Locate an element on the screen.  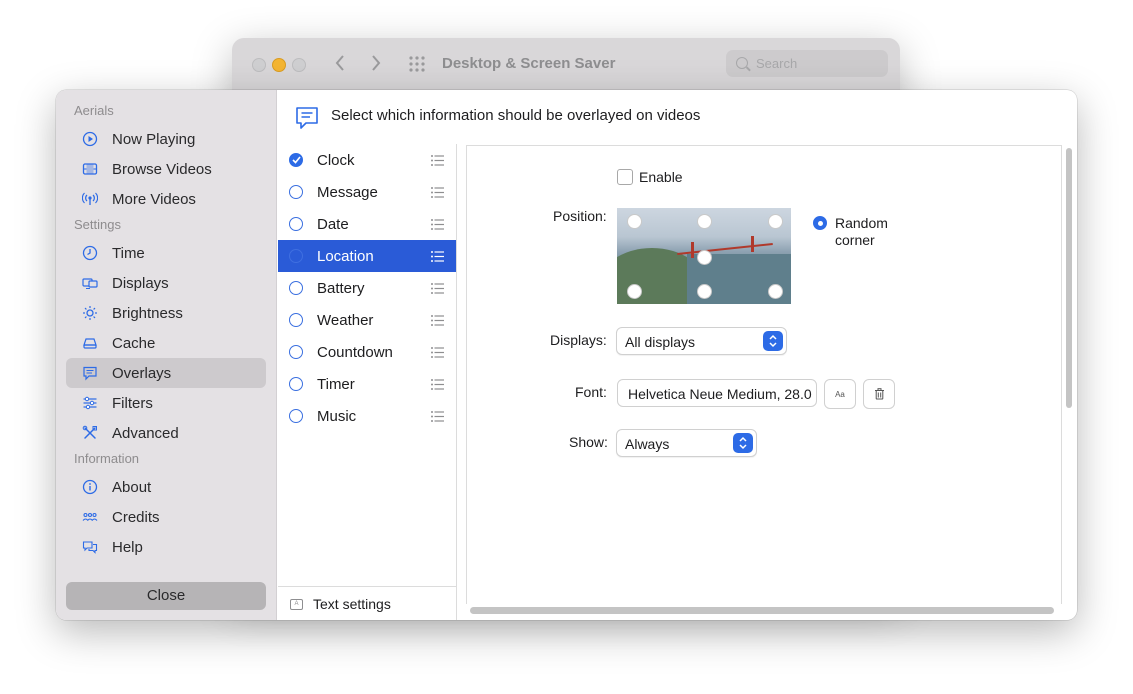
overlay-item-weather: Weather is located at coordinates (367, 320).